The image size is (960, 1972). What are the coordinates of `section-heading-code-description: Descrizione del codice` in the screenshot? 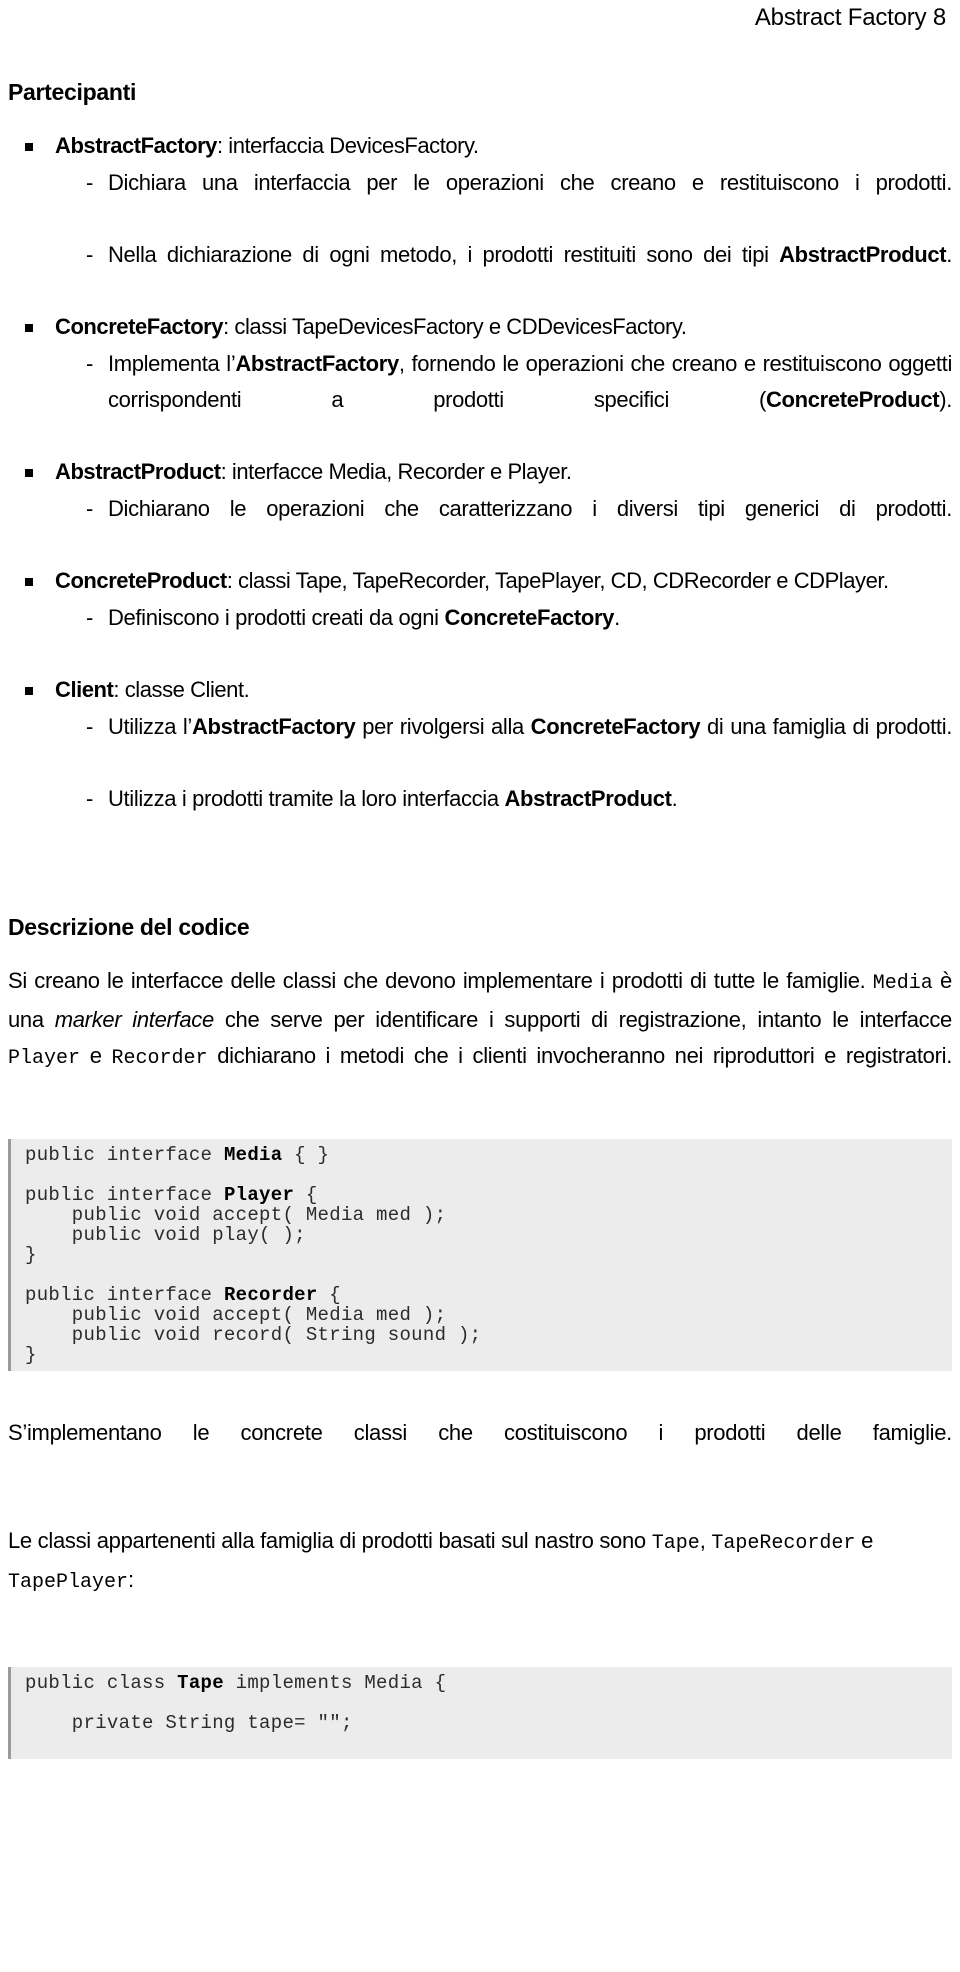 It's located at (129, 927).